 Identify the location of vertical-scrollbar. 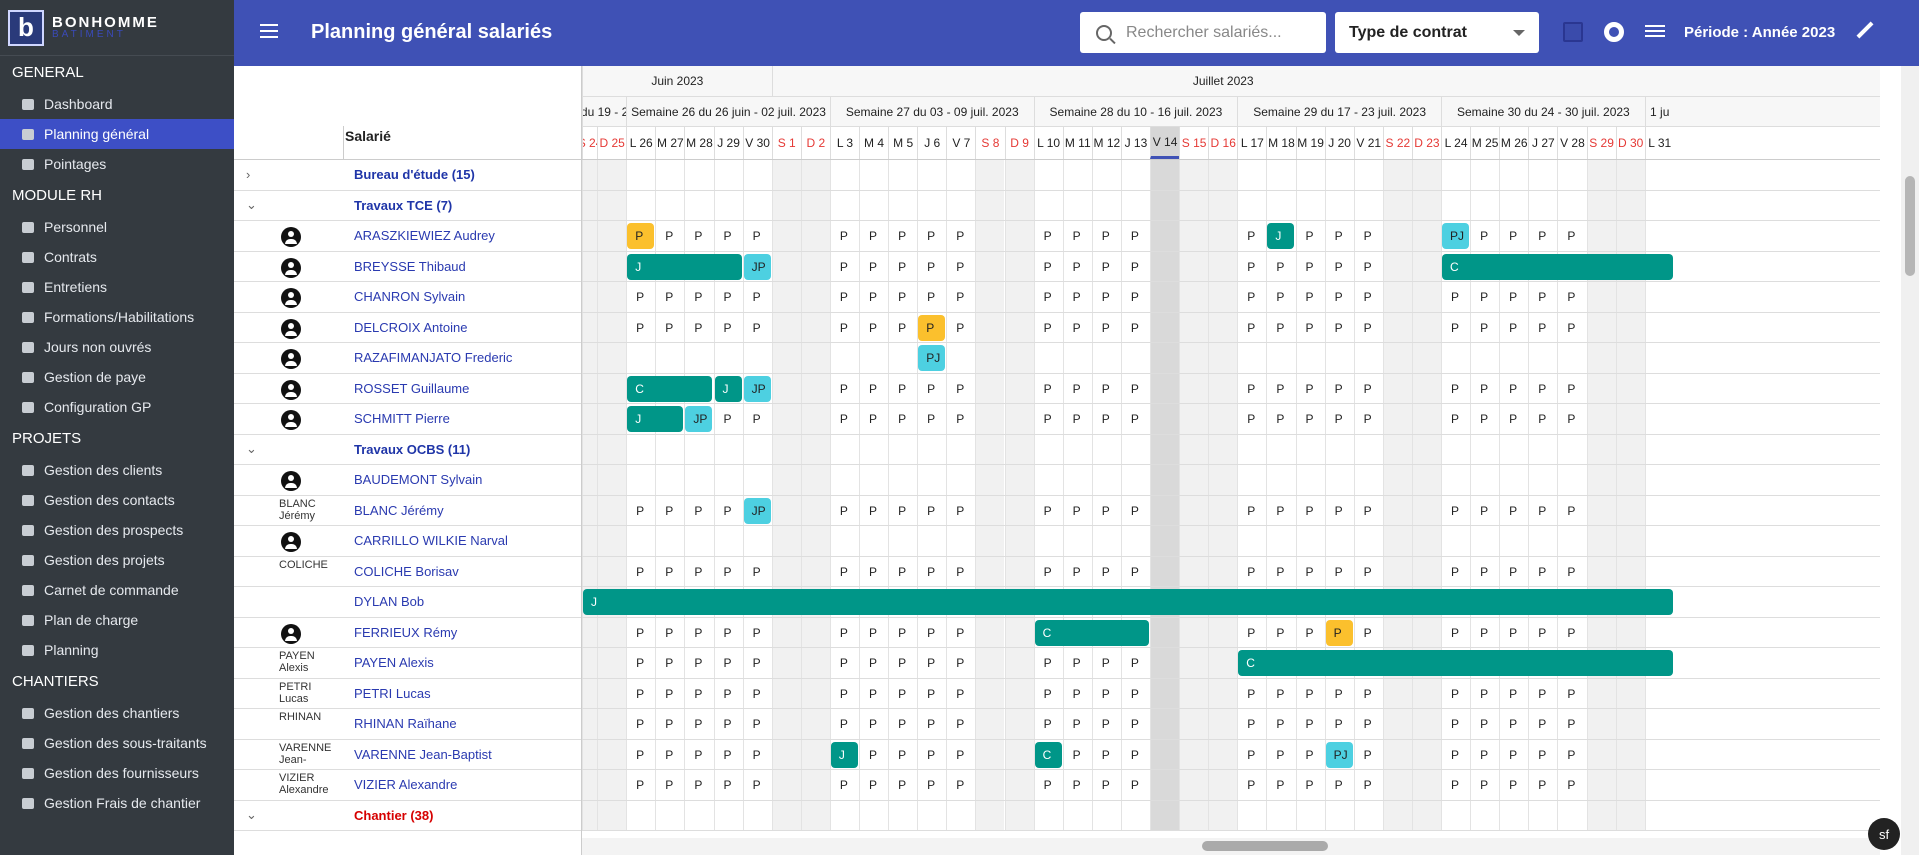
(1910, 460).